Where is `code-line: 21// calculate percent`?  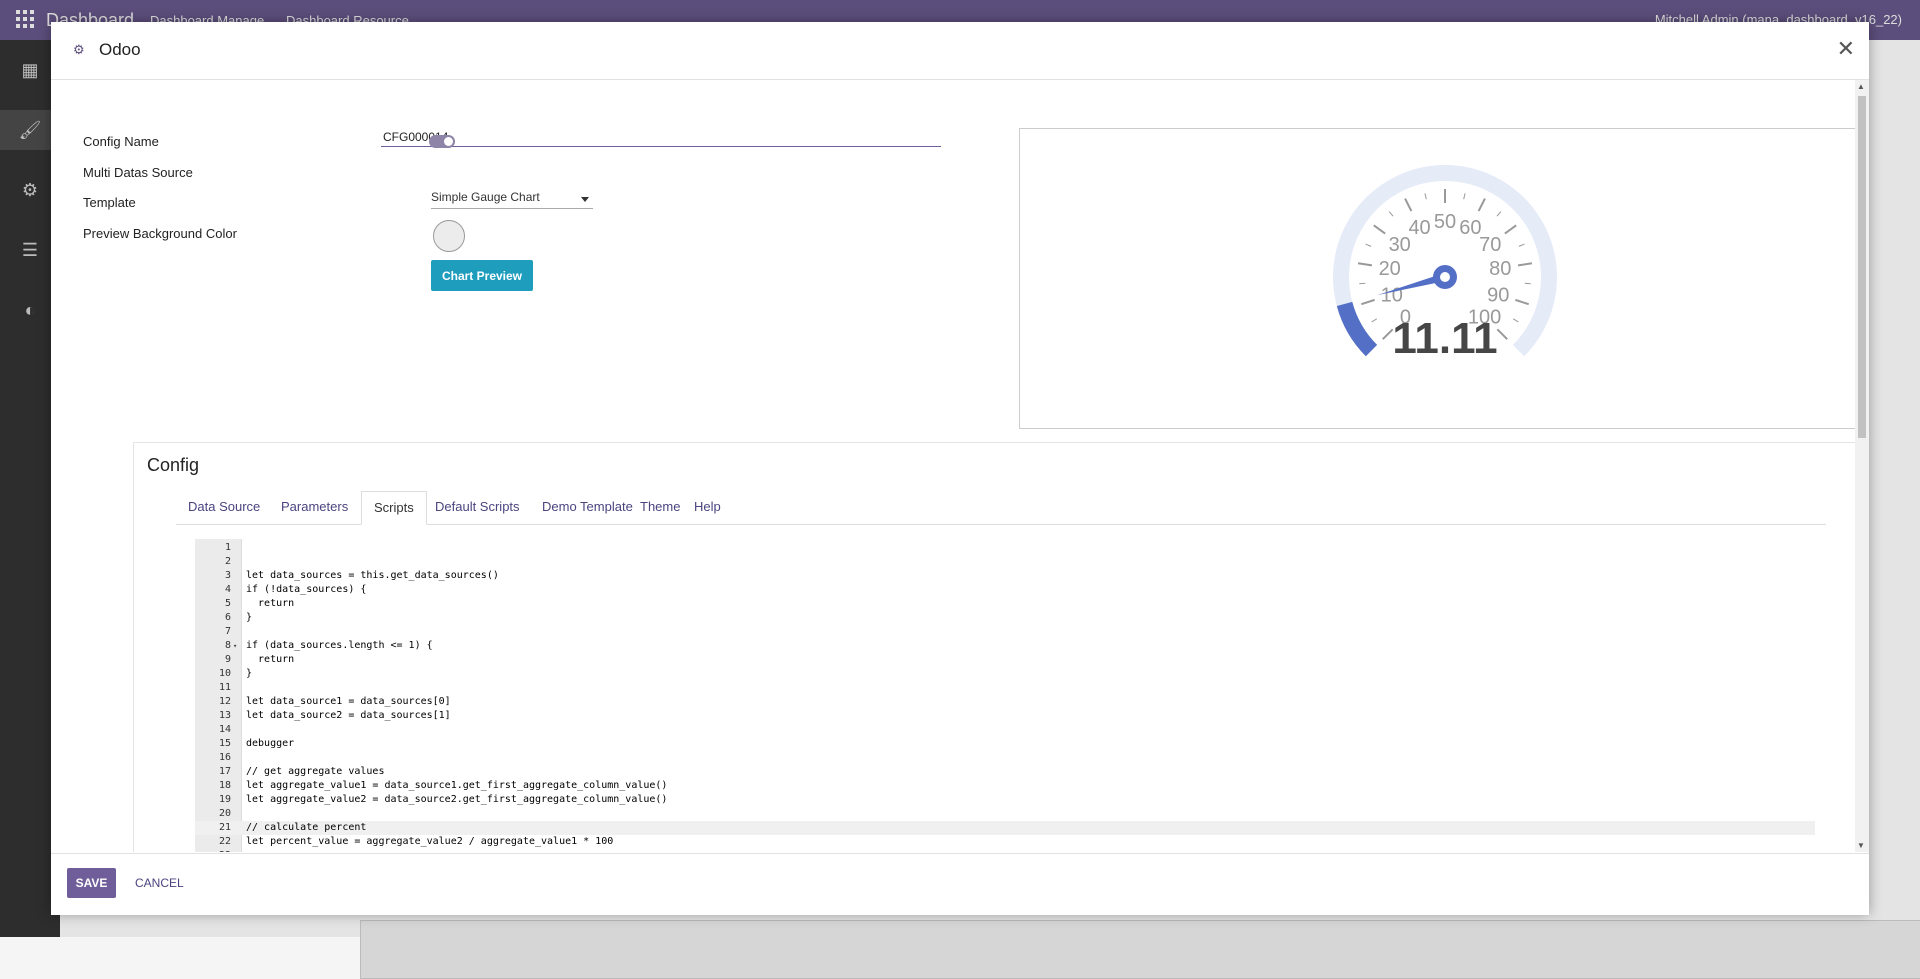
code-line: 21// calculate percent is located at coordinates (1005, 828).